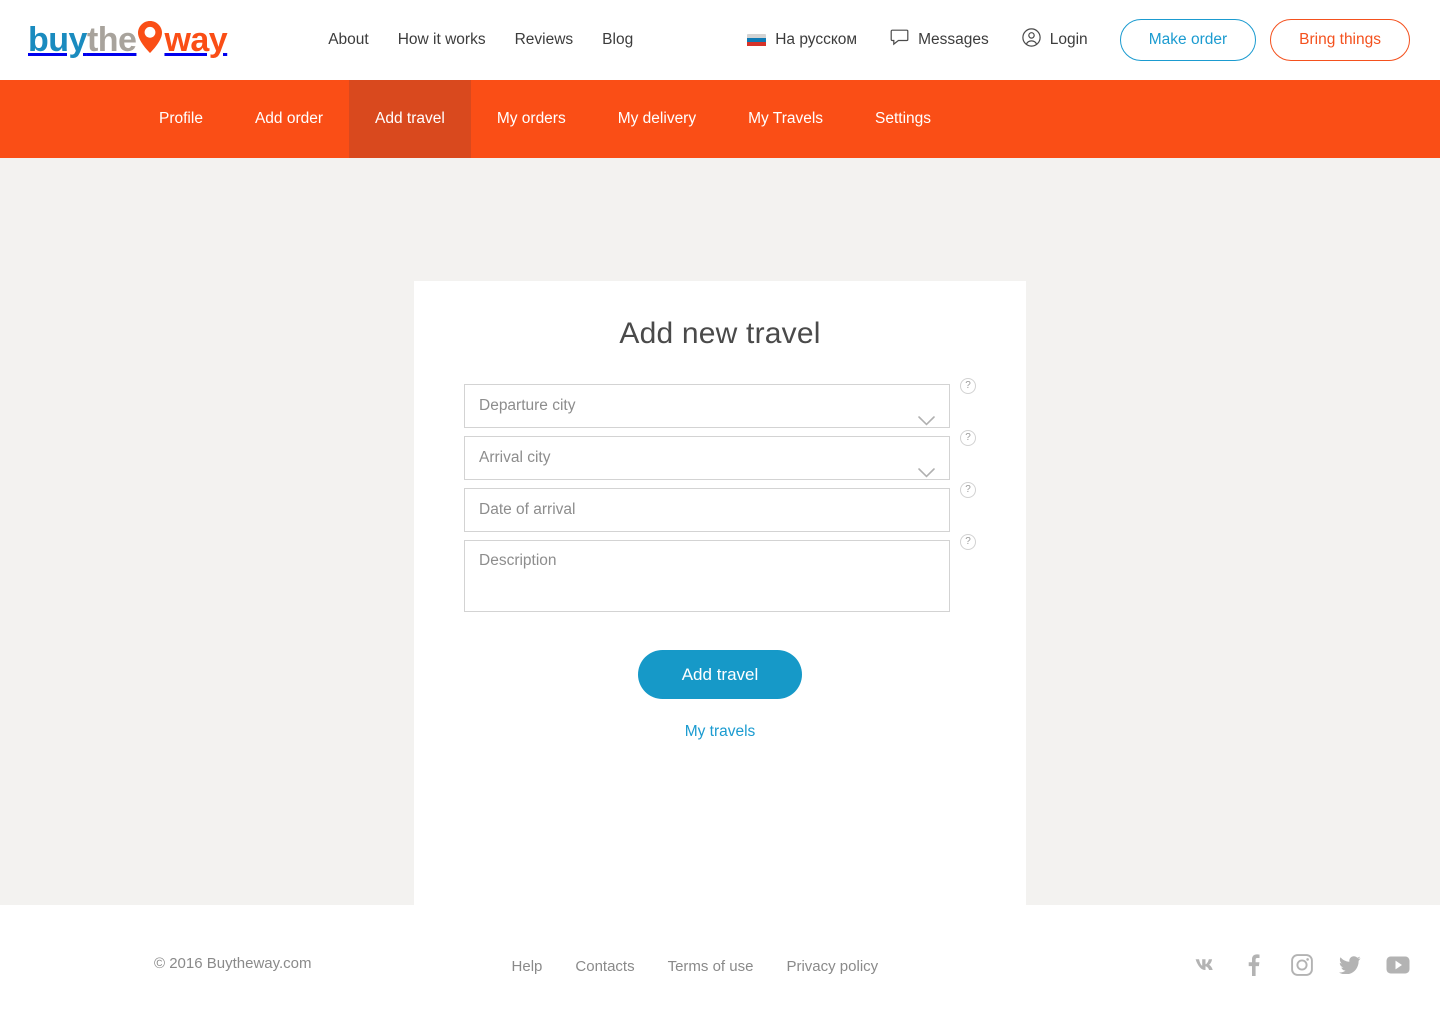 The image size is (1440, 1022). What do you see at coordinates (515, 457) in the screenshot?
I see `arrival-city-placeholder: Arrival city` at bounding box center [515, 457].